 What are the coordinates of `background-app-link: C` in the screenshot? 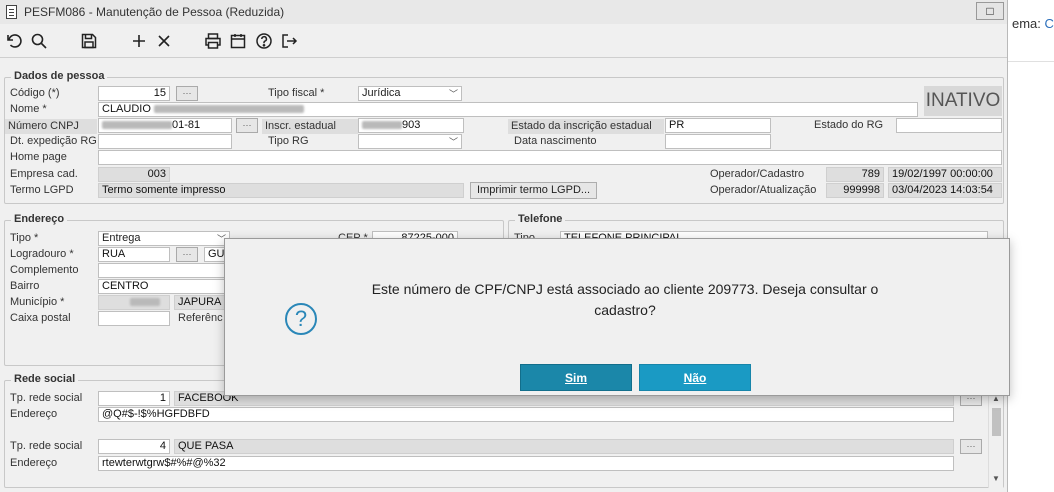 It's located at (1049, 23).